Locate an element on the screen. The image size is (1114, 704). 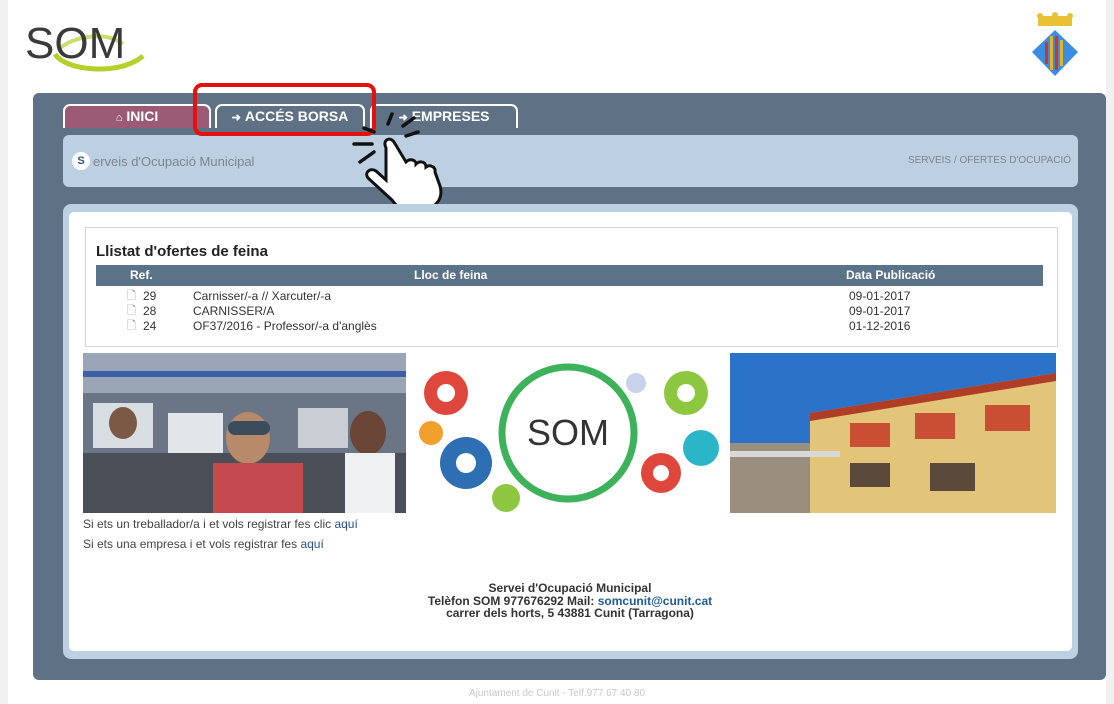
site-title: erveis d'Ocupació Municipal is located at coordinates (174, 161).